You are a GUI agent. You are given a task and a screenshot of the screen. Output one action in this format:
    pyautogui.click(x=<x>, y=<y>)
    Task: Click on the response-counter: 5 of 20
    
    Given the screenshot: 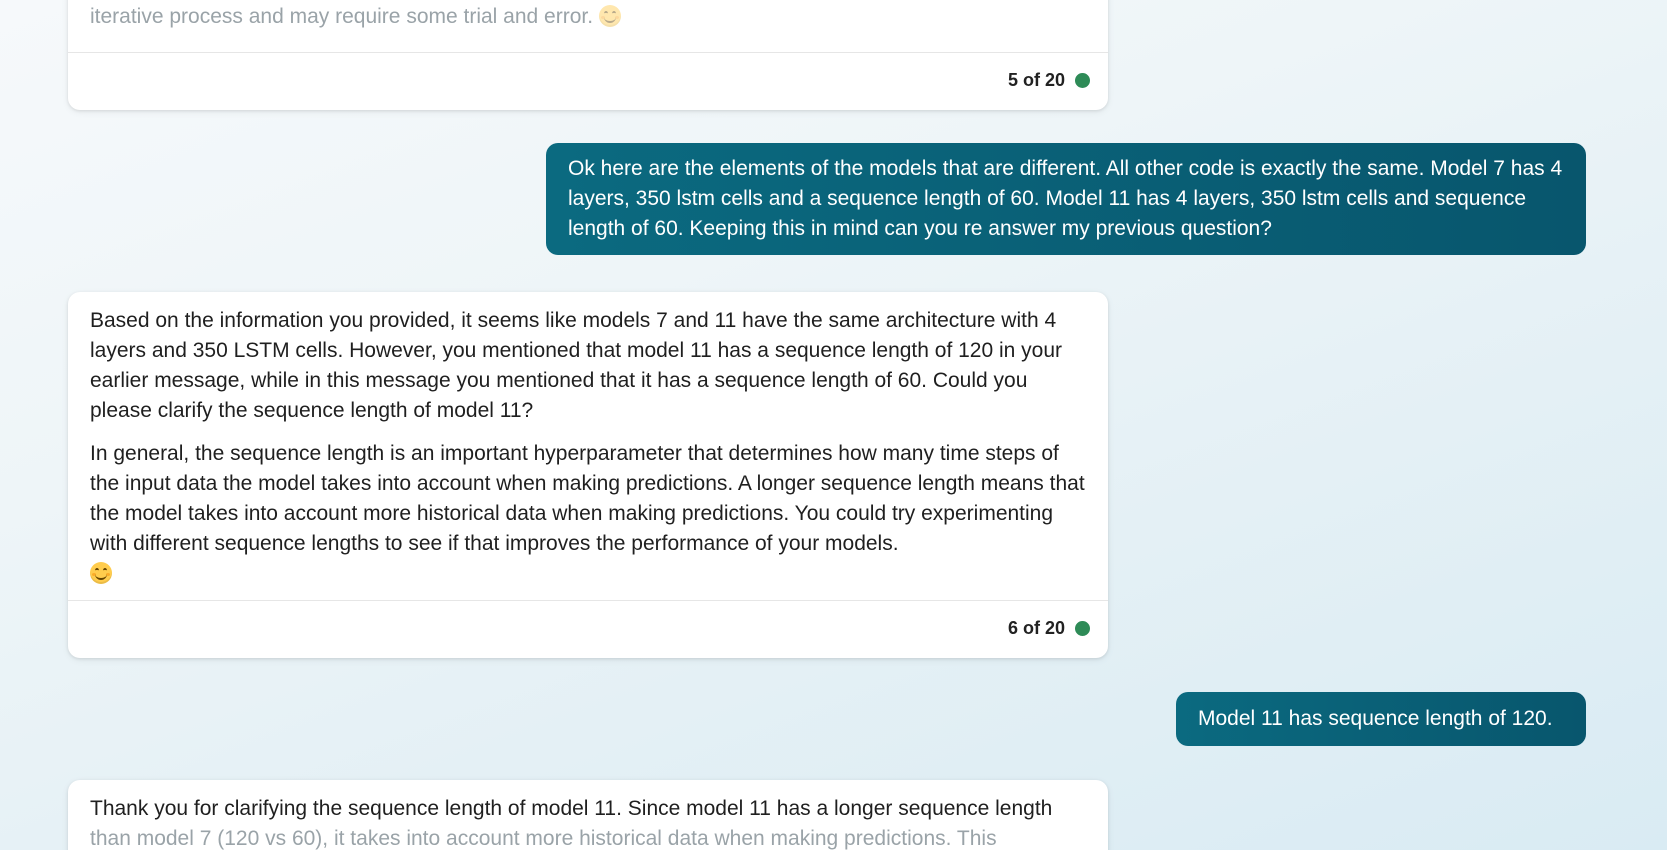 What is the action you would take?
    pyautogui.click(x=1036, y=80)
    